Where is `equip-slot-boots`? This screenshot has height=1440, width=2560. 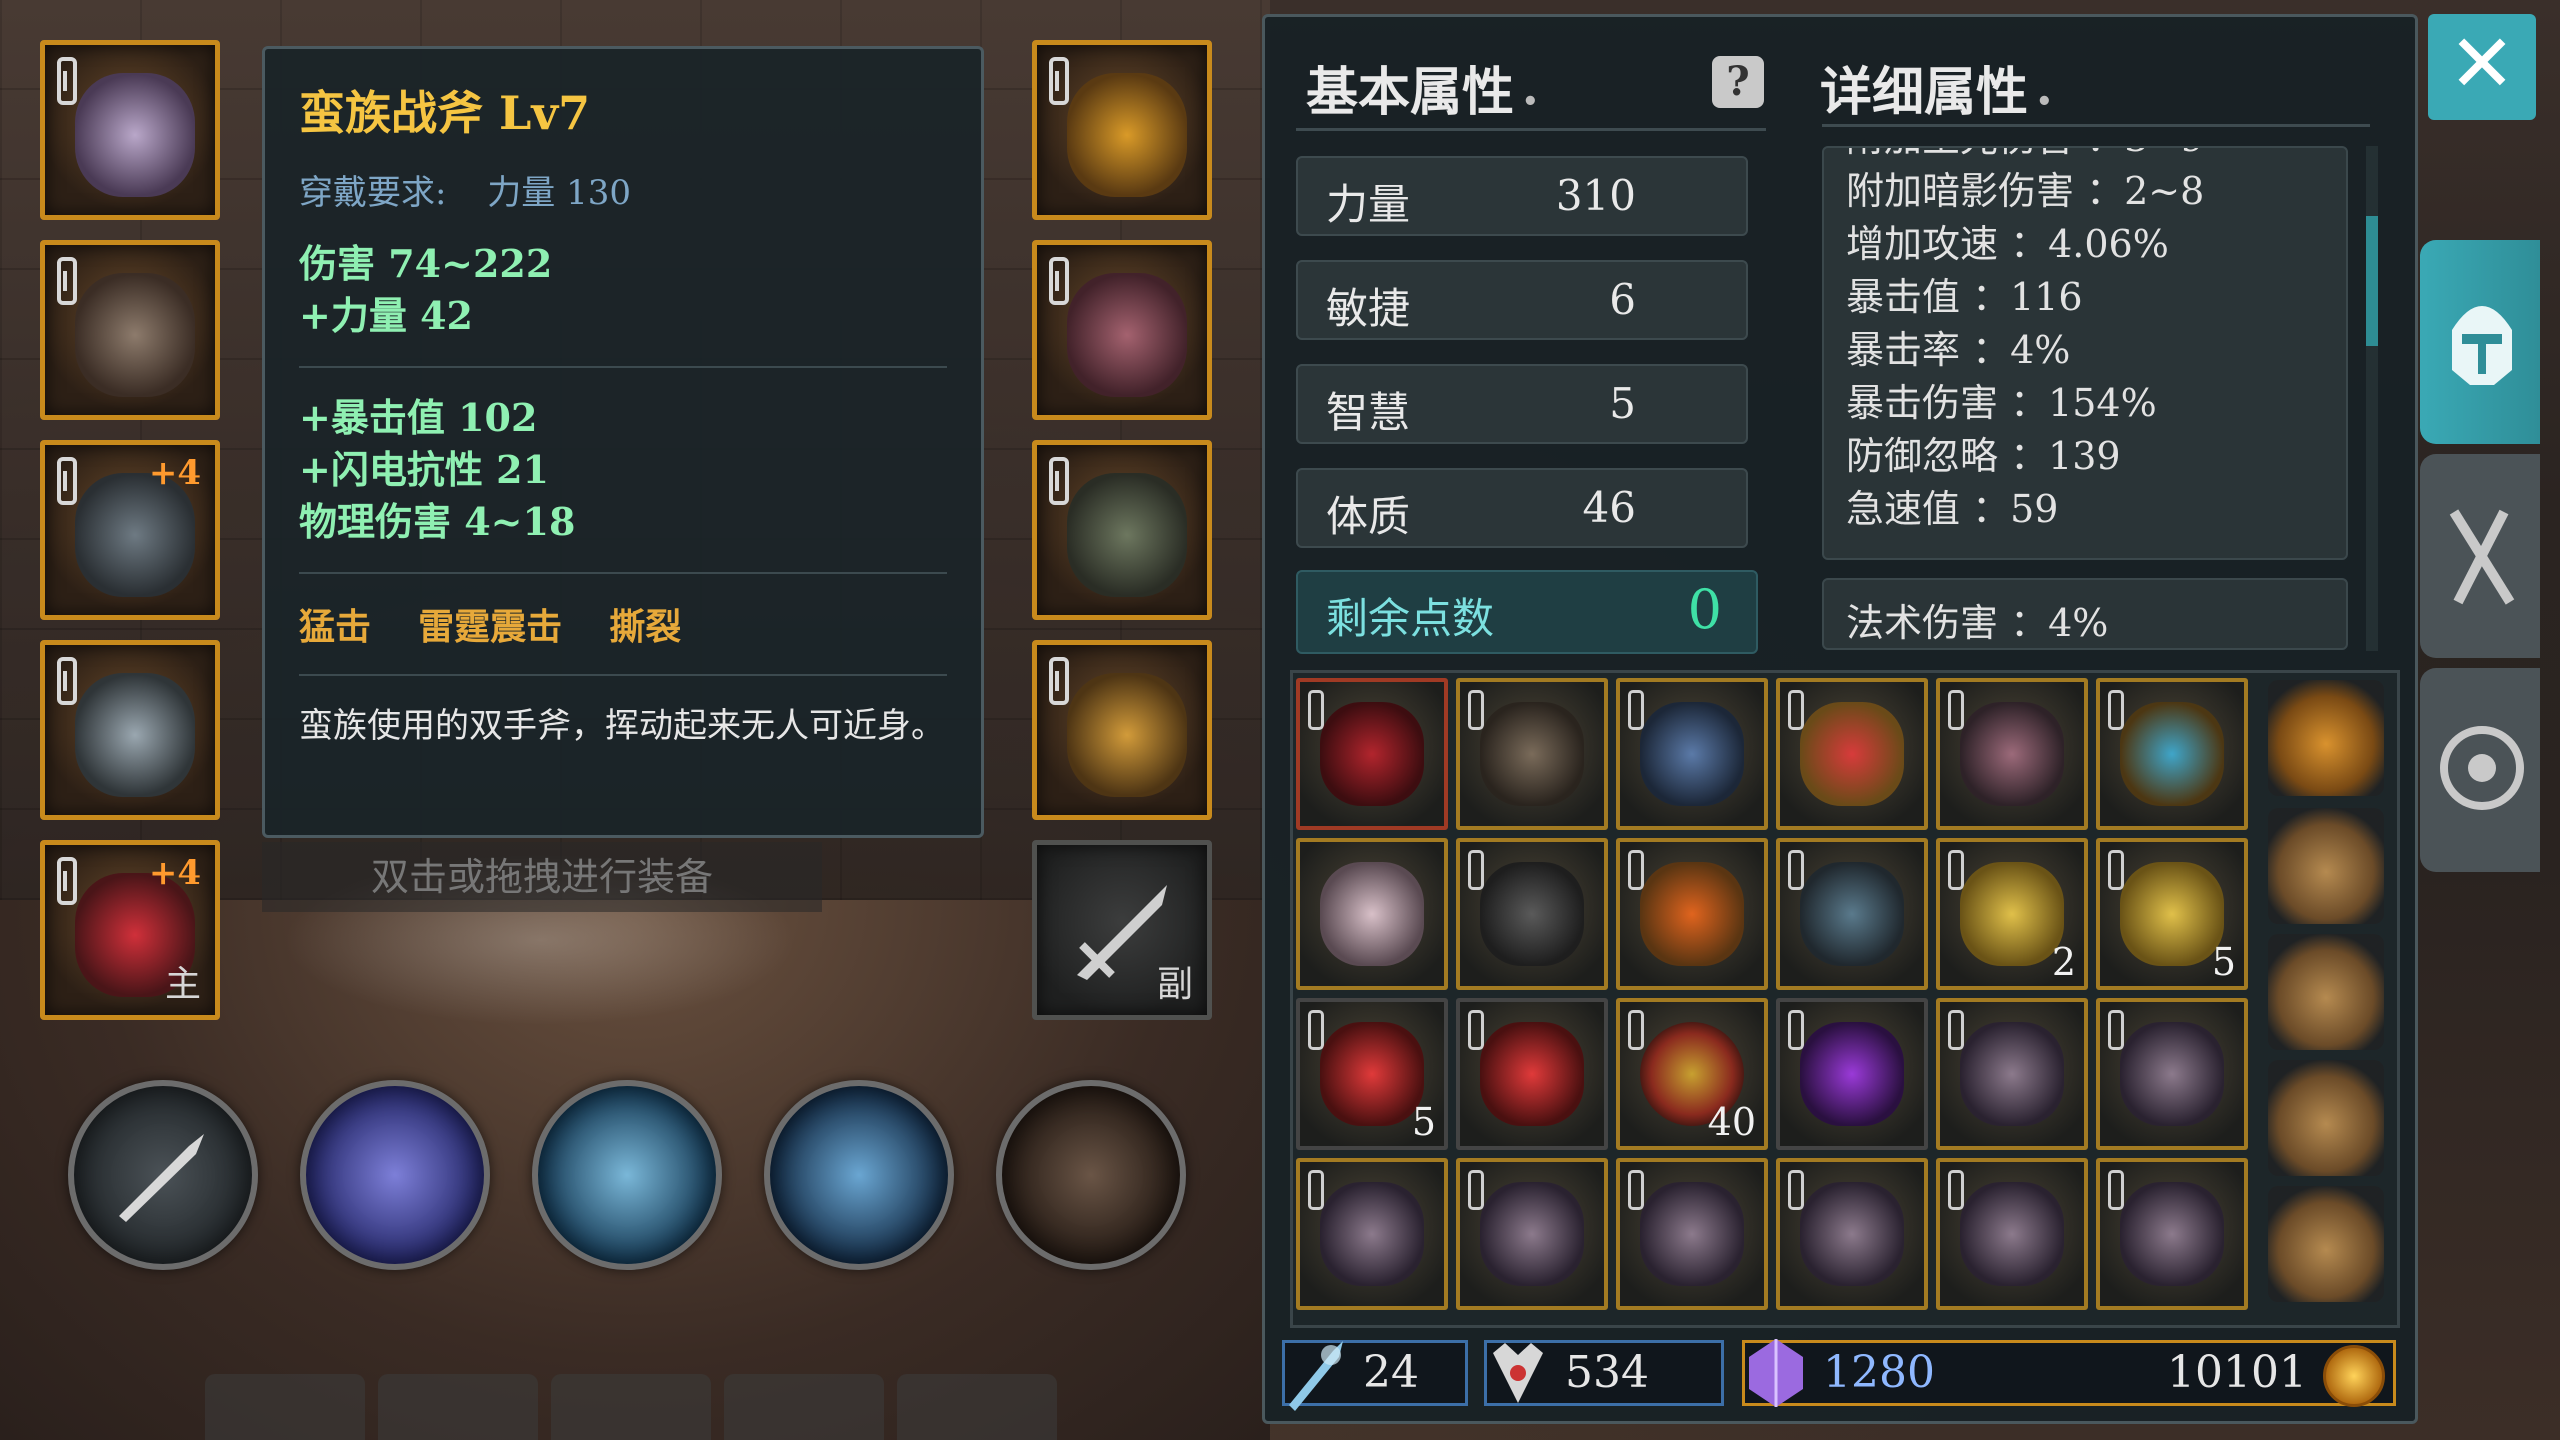 equip-slot-boots is located at coordinates (1122, 530).